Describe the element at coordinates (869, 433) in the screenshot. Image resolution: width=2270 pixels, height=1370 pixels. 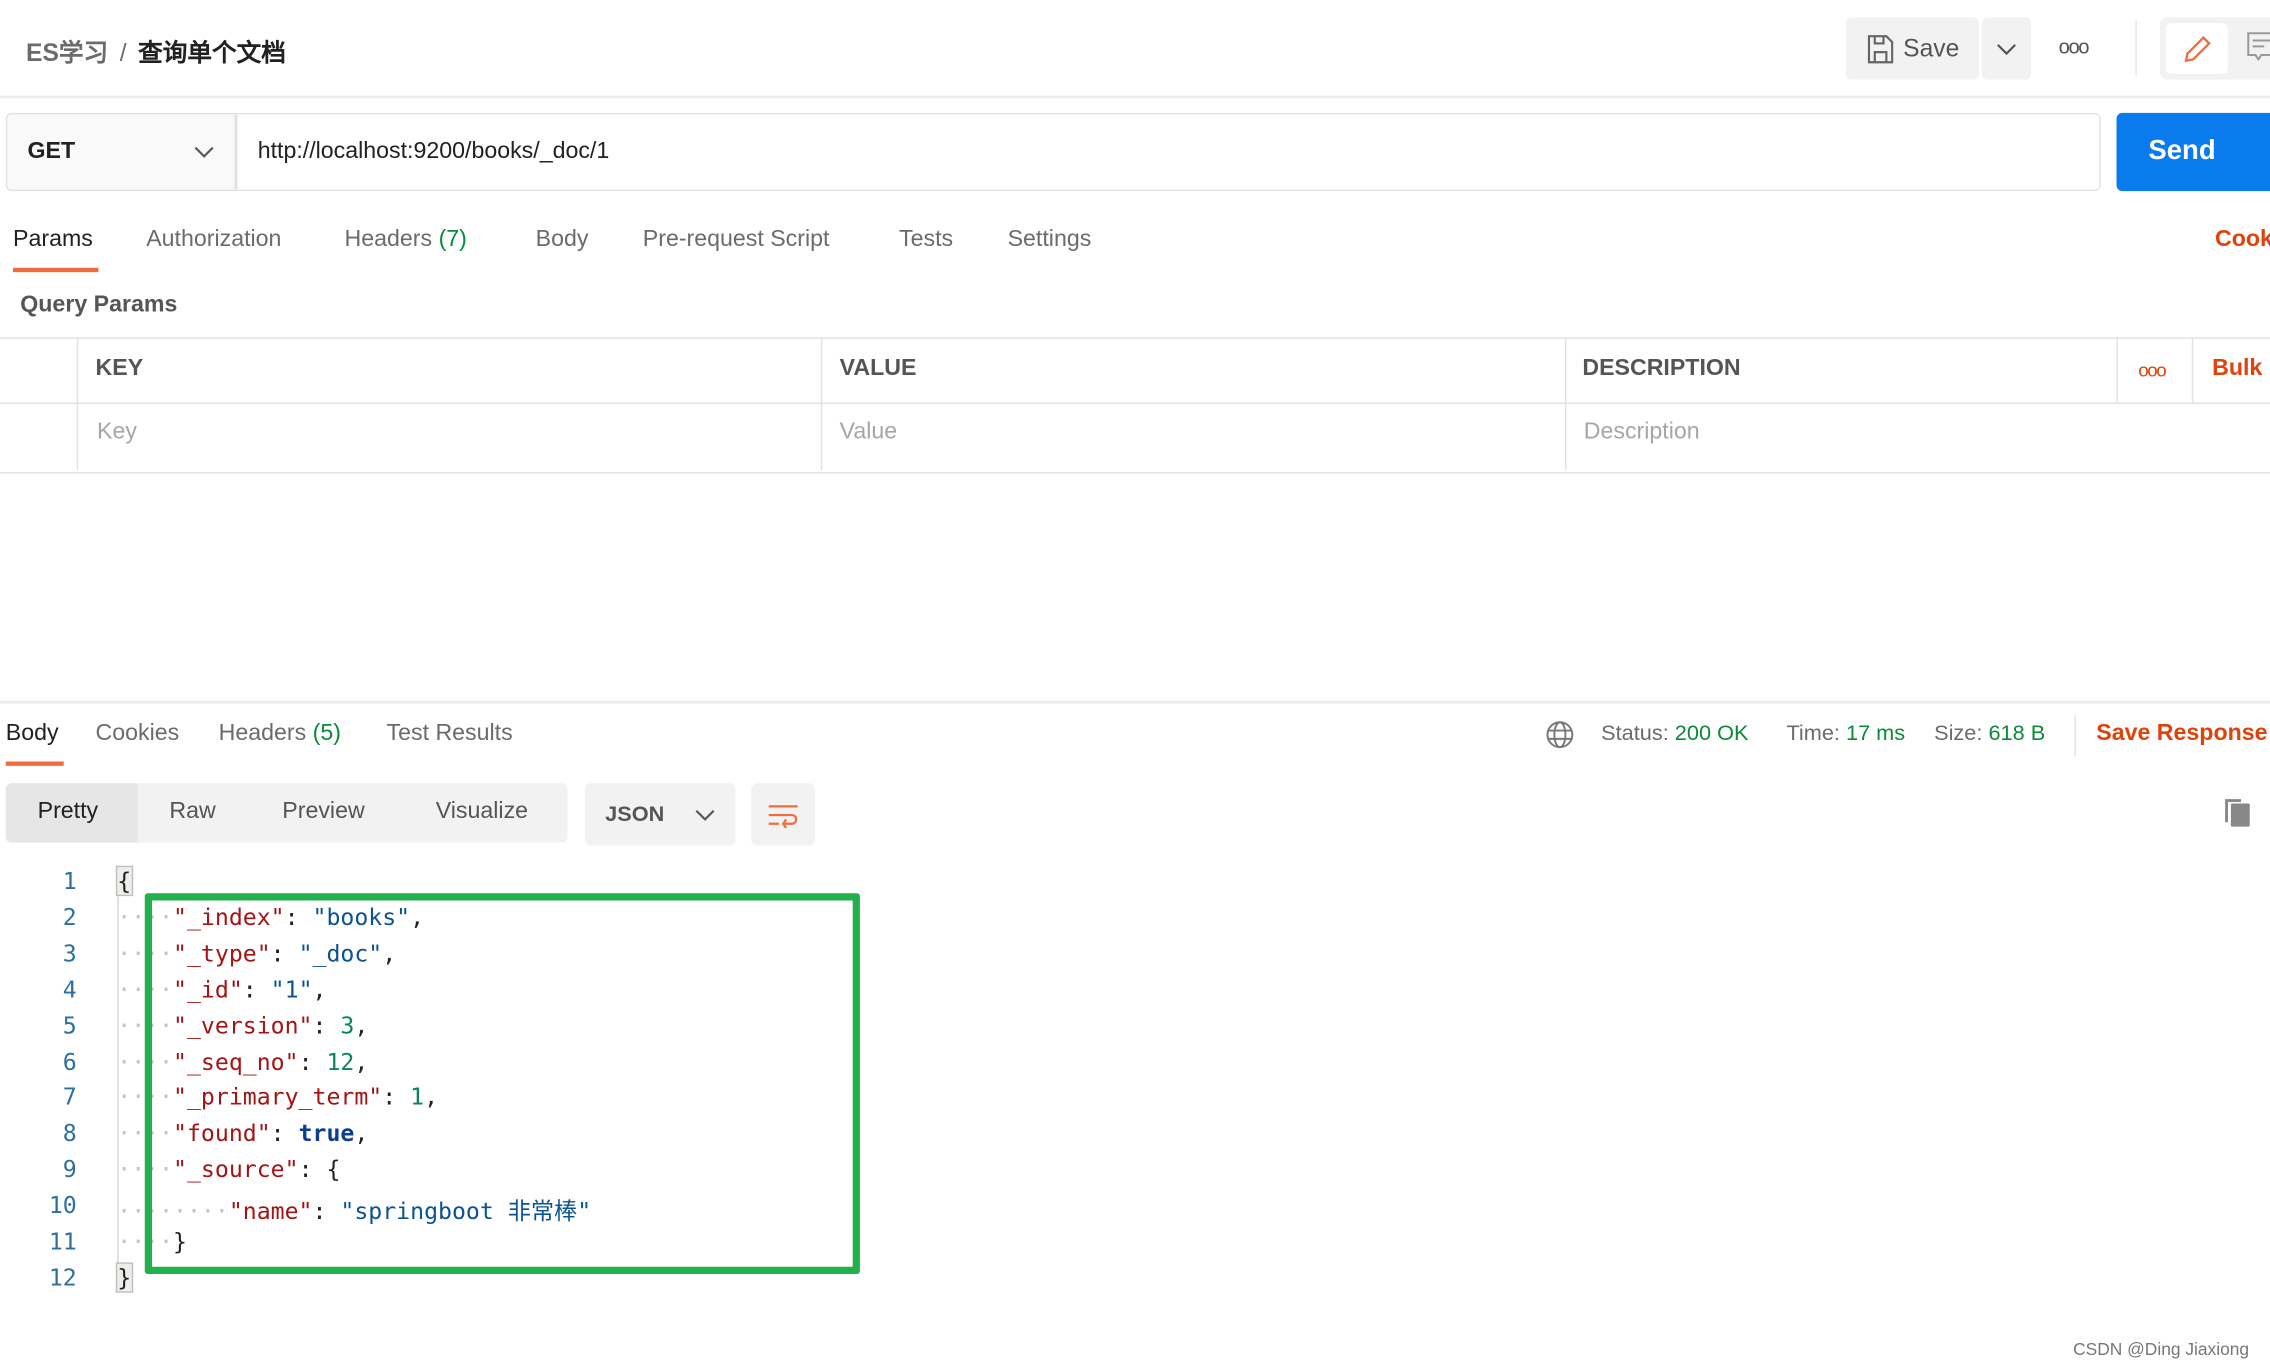
I see `value-input: Value` at that location.